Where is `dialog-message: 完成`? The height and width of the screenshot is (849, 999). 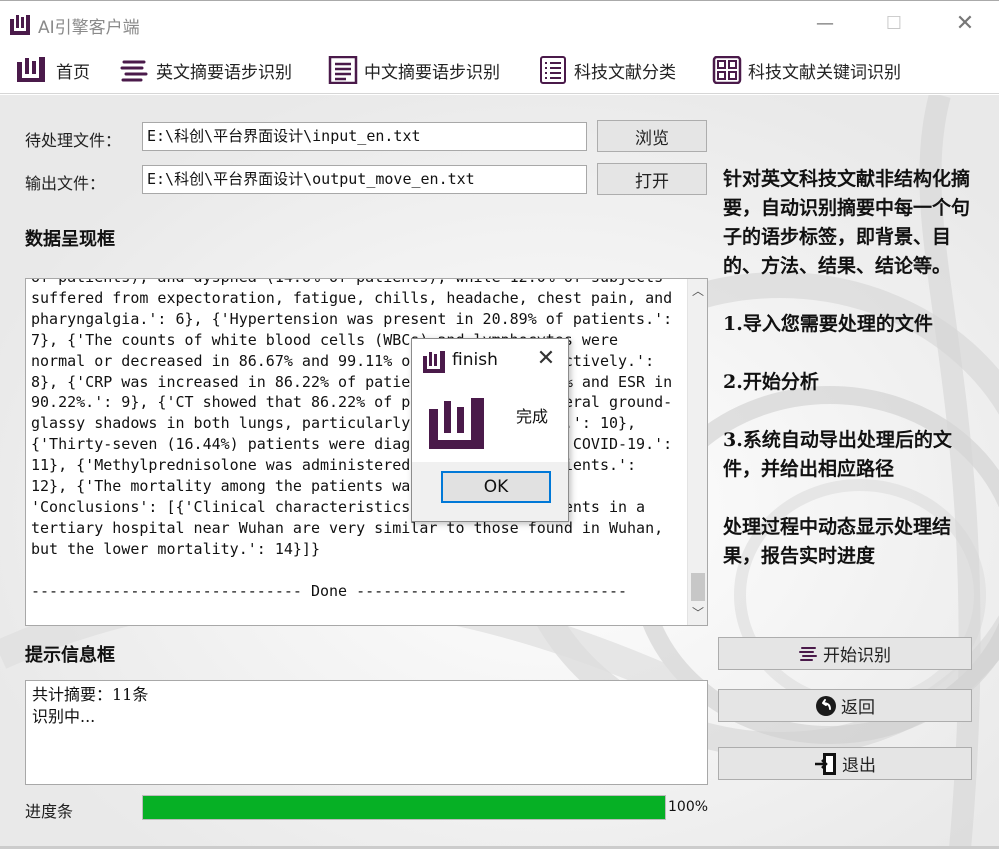
dialog-message: 完成 is located at coordinates (532, 416).